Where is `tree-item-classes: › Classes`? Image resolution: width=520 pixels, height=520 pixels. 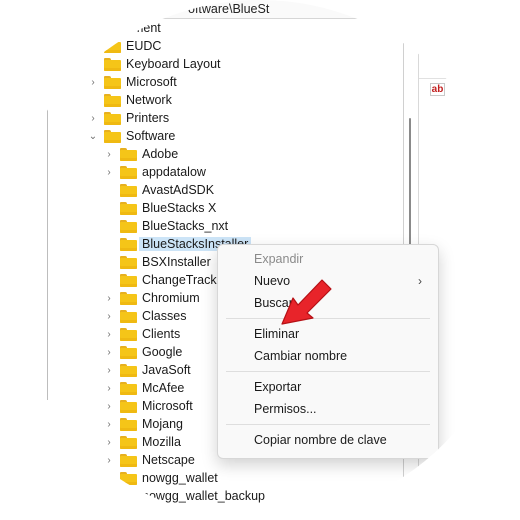 tree-item-classes: › Classes is located at coordinates (145, 316).